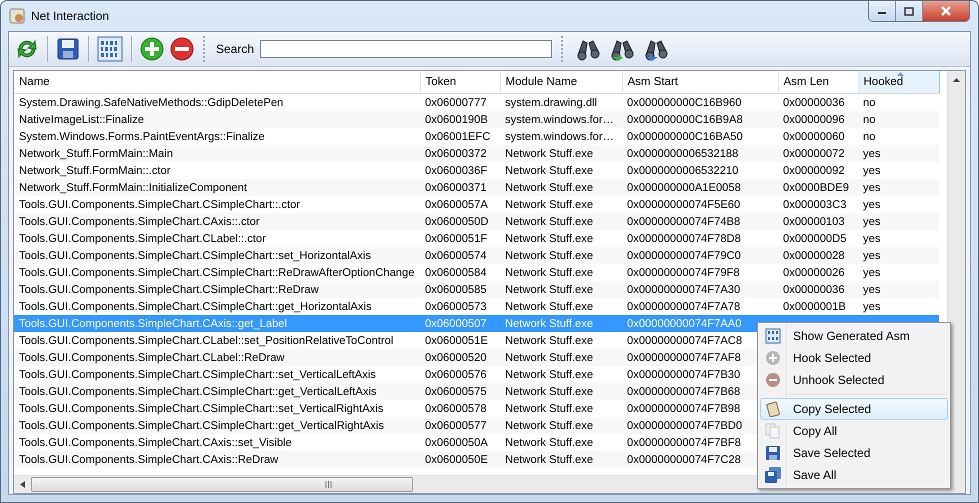  I want to click on table-cell: 0x06000371, so click(456, 188).